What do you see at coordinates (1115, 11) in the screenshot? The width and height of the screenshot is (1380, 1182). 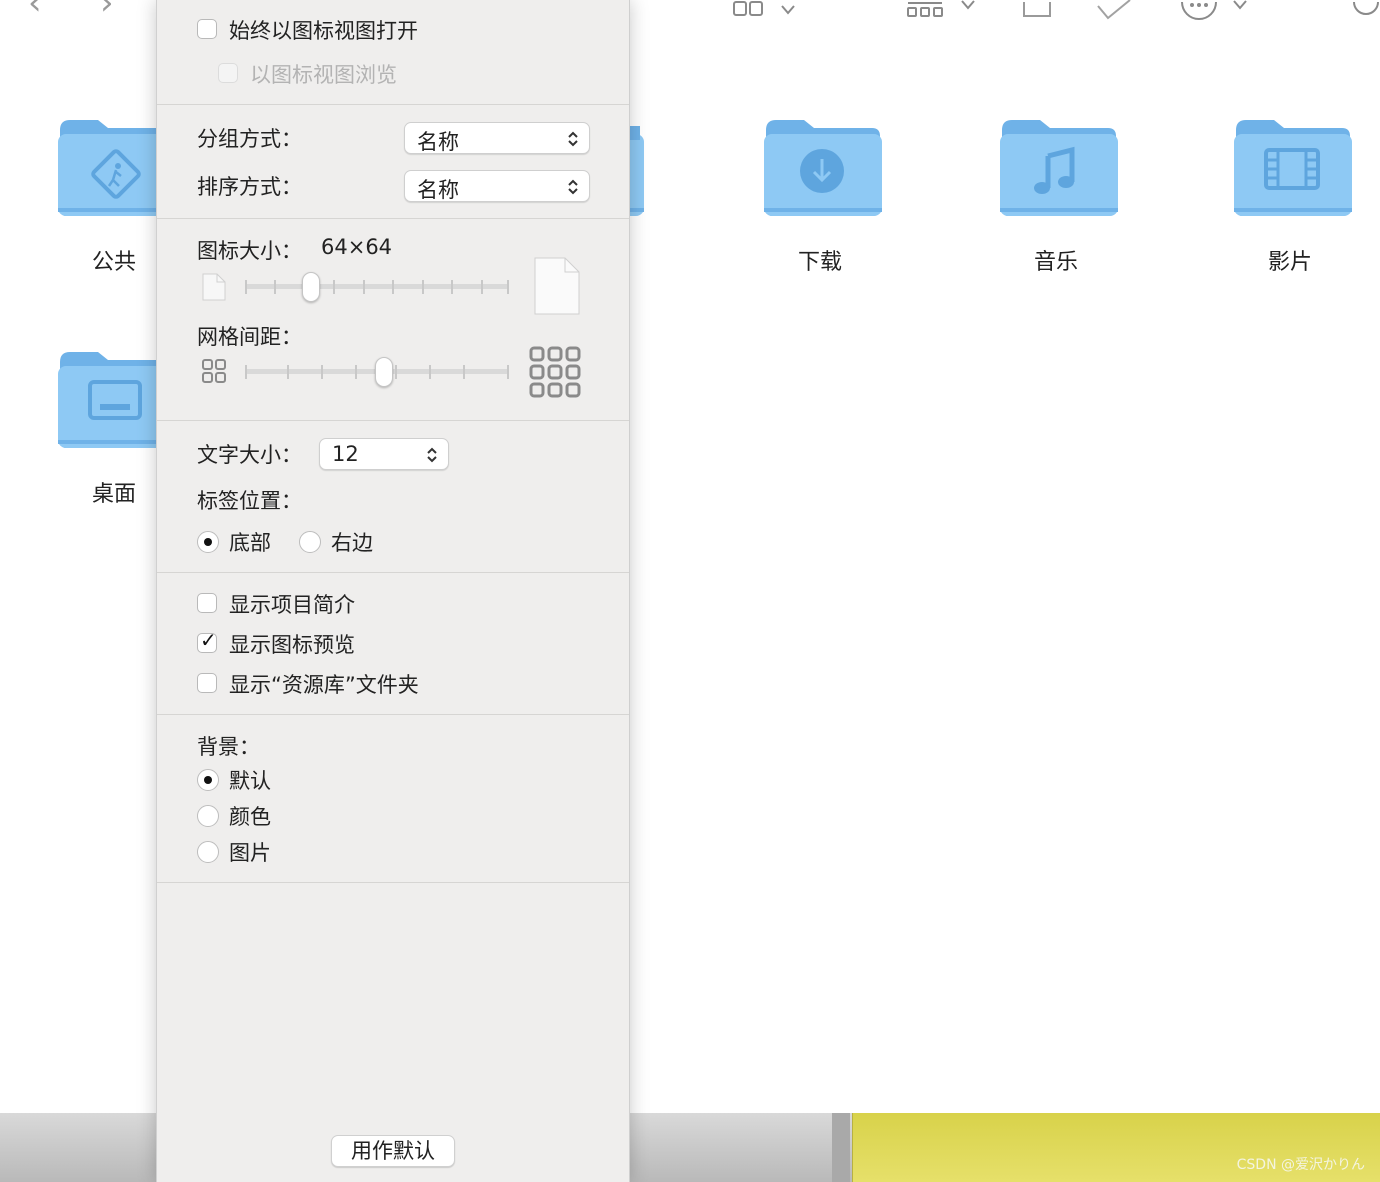 I see `tag-icon` at bounding box center [1115, 11].